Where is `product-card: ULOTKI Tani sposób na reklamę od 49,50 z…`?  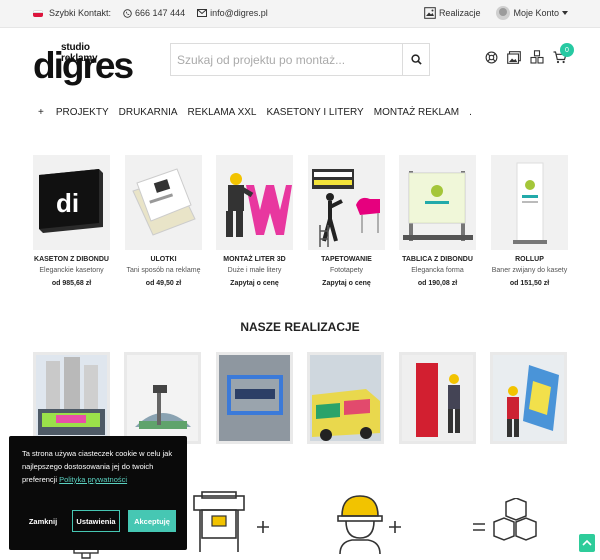 product-card: ULOTKI Tani sposób na reklamę od 49,50 z… is located at coordinates (163, 221).